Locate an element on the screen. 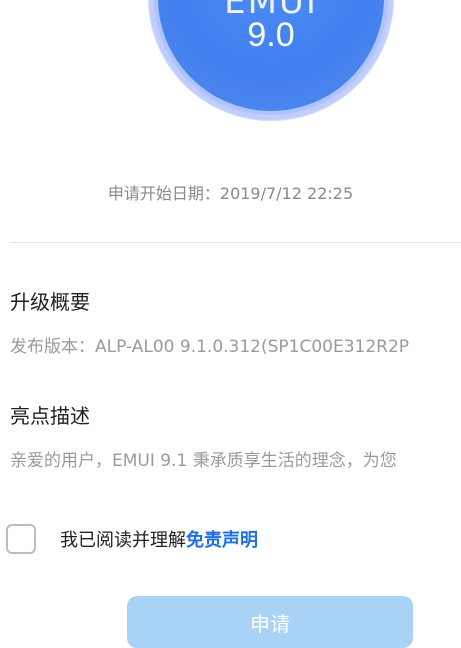 This screenshot has width=461, height=648. badge-version: 9.0 is located at coordinates (271, 35).